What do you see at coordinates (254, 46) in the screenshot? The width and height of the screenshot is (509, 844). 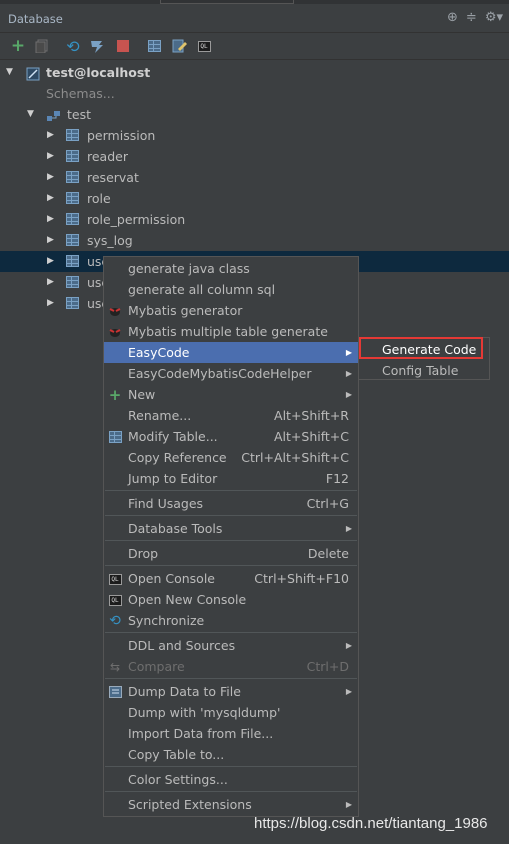 I see `toolbar: + ⟲ QL` at bounding box center [254, 46].